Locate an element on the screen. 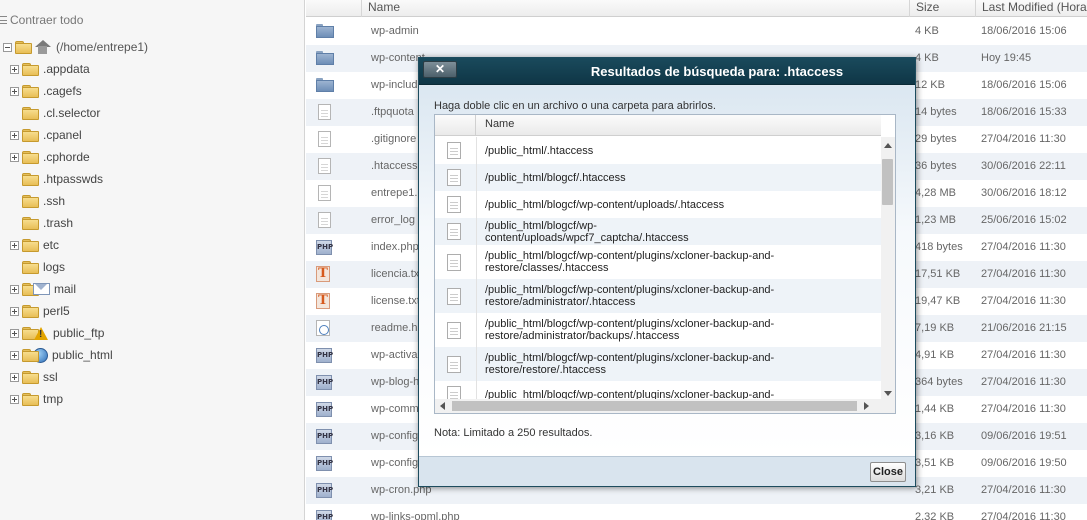 This screenshot has width=1087, height=520. scroll-down-icon is located at coordinates (888, 393).